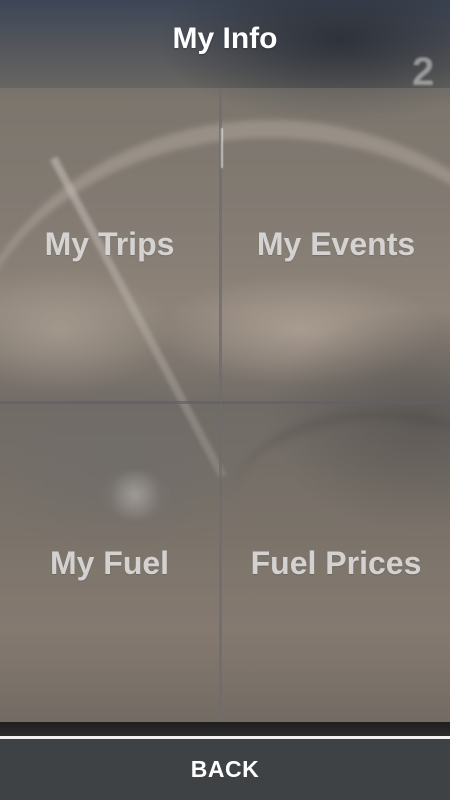 Image resolution: width=450 pixels, height=800 pixels. I want to click on header-bar: My Info, so click(225, 43).